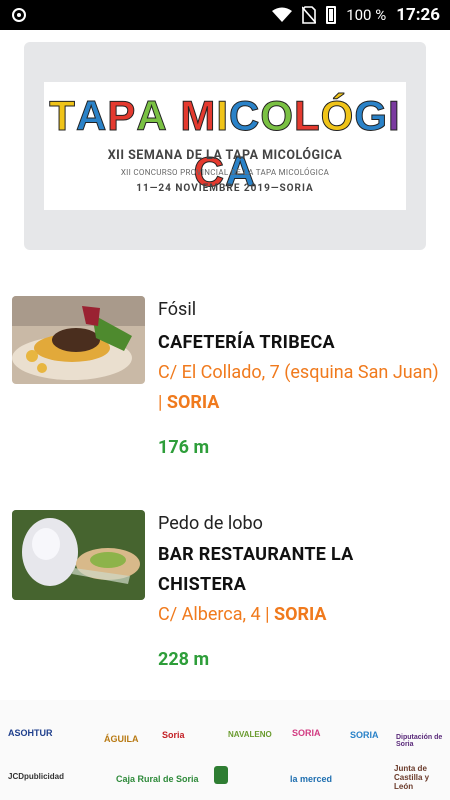  I want to click on sponsor-logo: Junta de Castilla y León, so click(412, 777).